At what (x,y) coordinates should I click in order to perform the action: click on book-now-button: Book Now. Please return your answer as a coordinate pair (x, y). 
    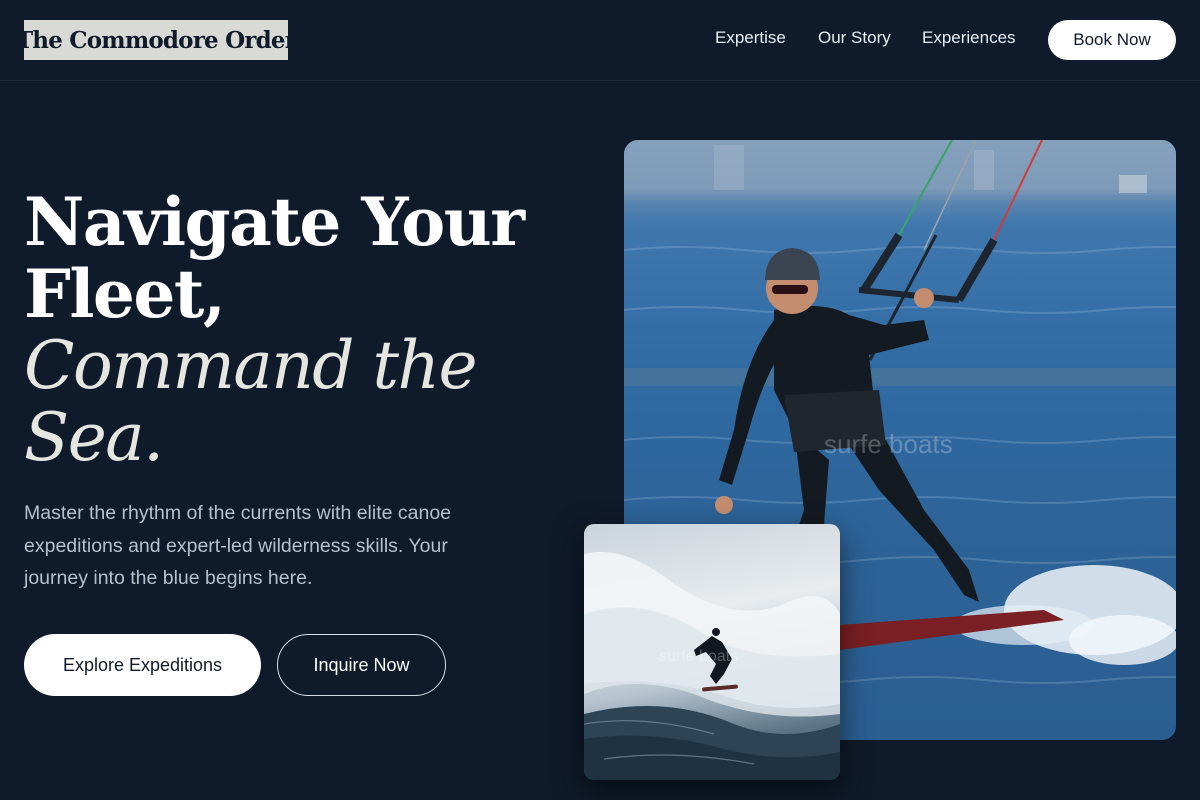
    Looking at the image, I should click on (1112, 40).